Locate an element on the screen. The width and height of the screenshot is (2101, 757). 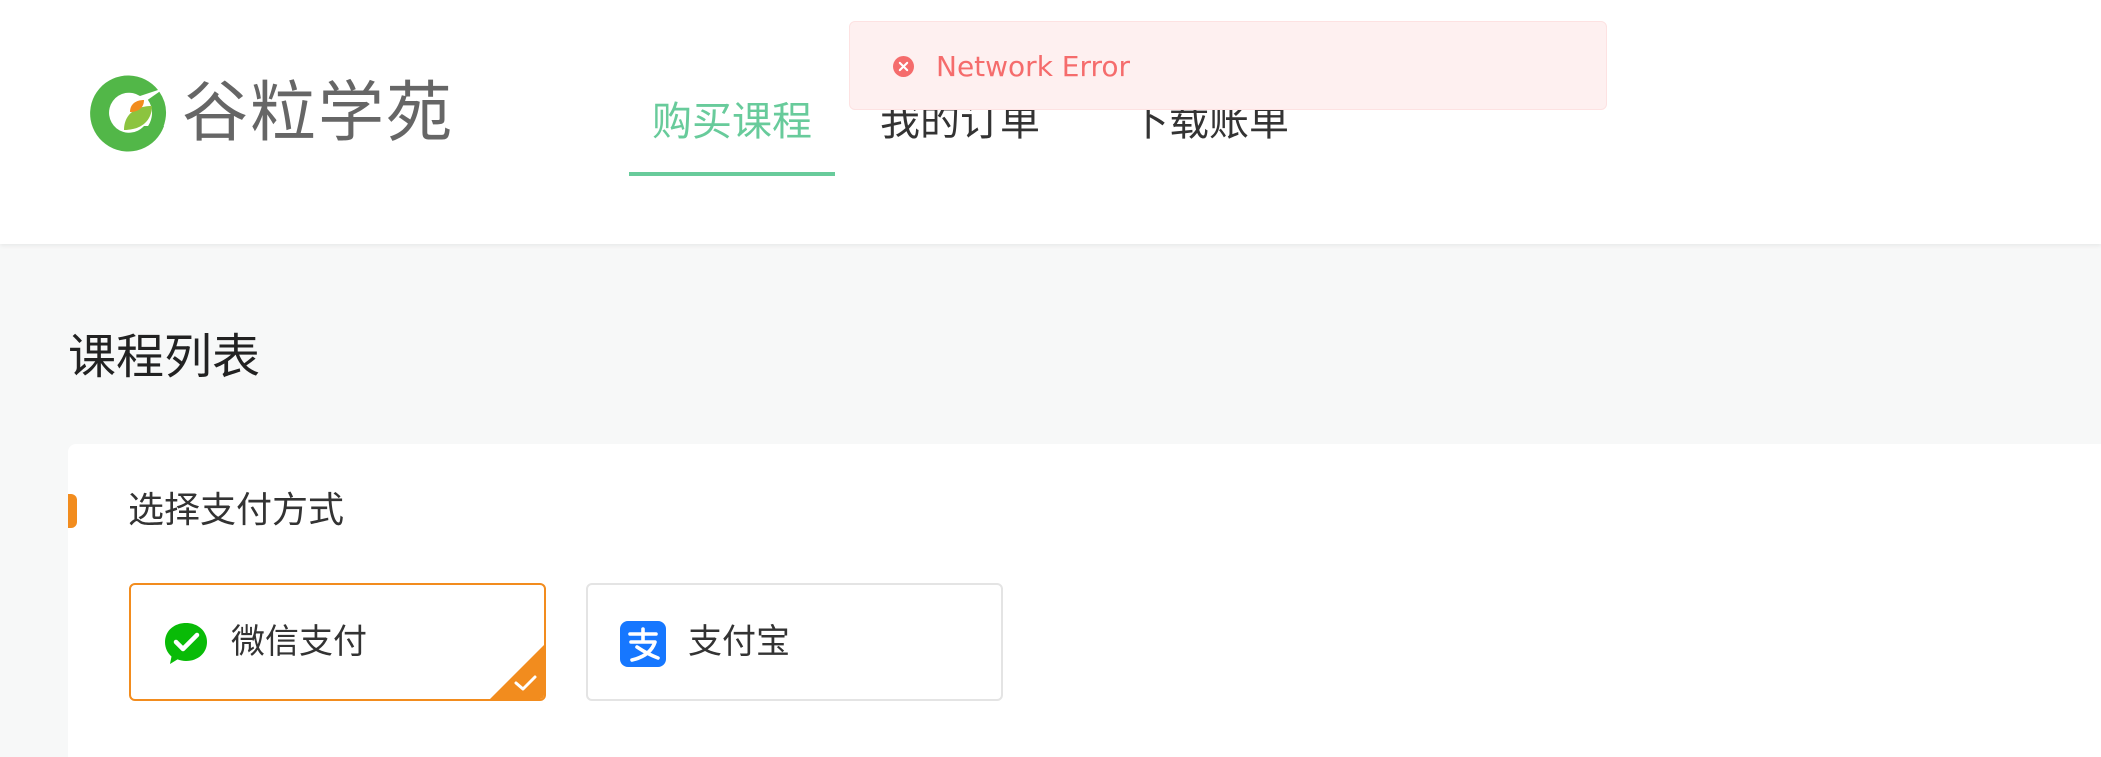
pay-option-label: 支付宝 is located at coordinates (739, 642).